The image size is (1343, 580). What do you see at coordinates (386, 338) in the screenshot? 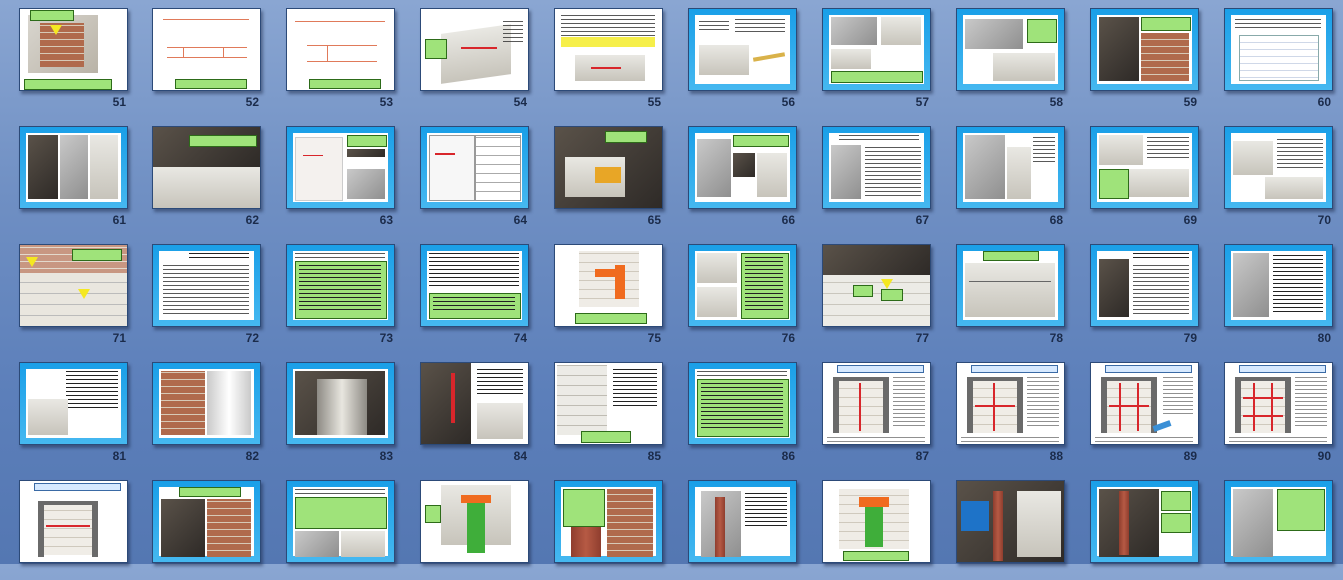
I see `slide-number: 73` at bounding box center [386, 338].